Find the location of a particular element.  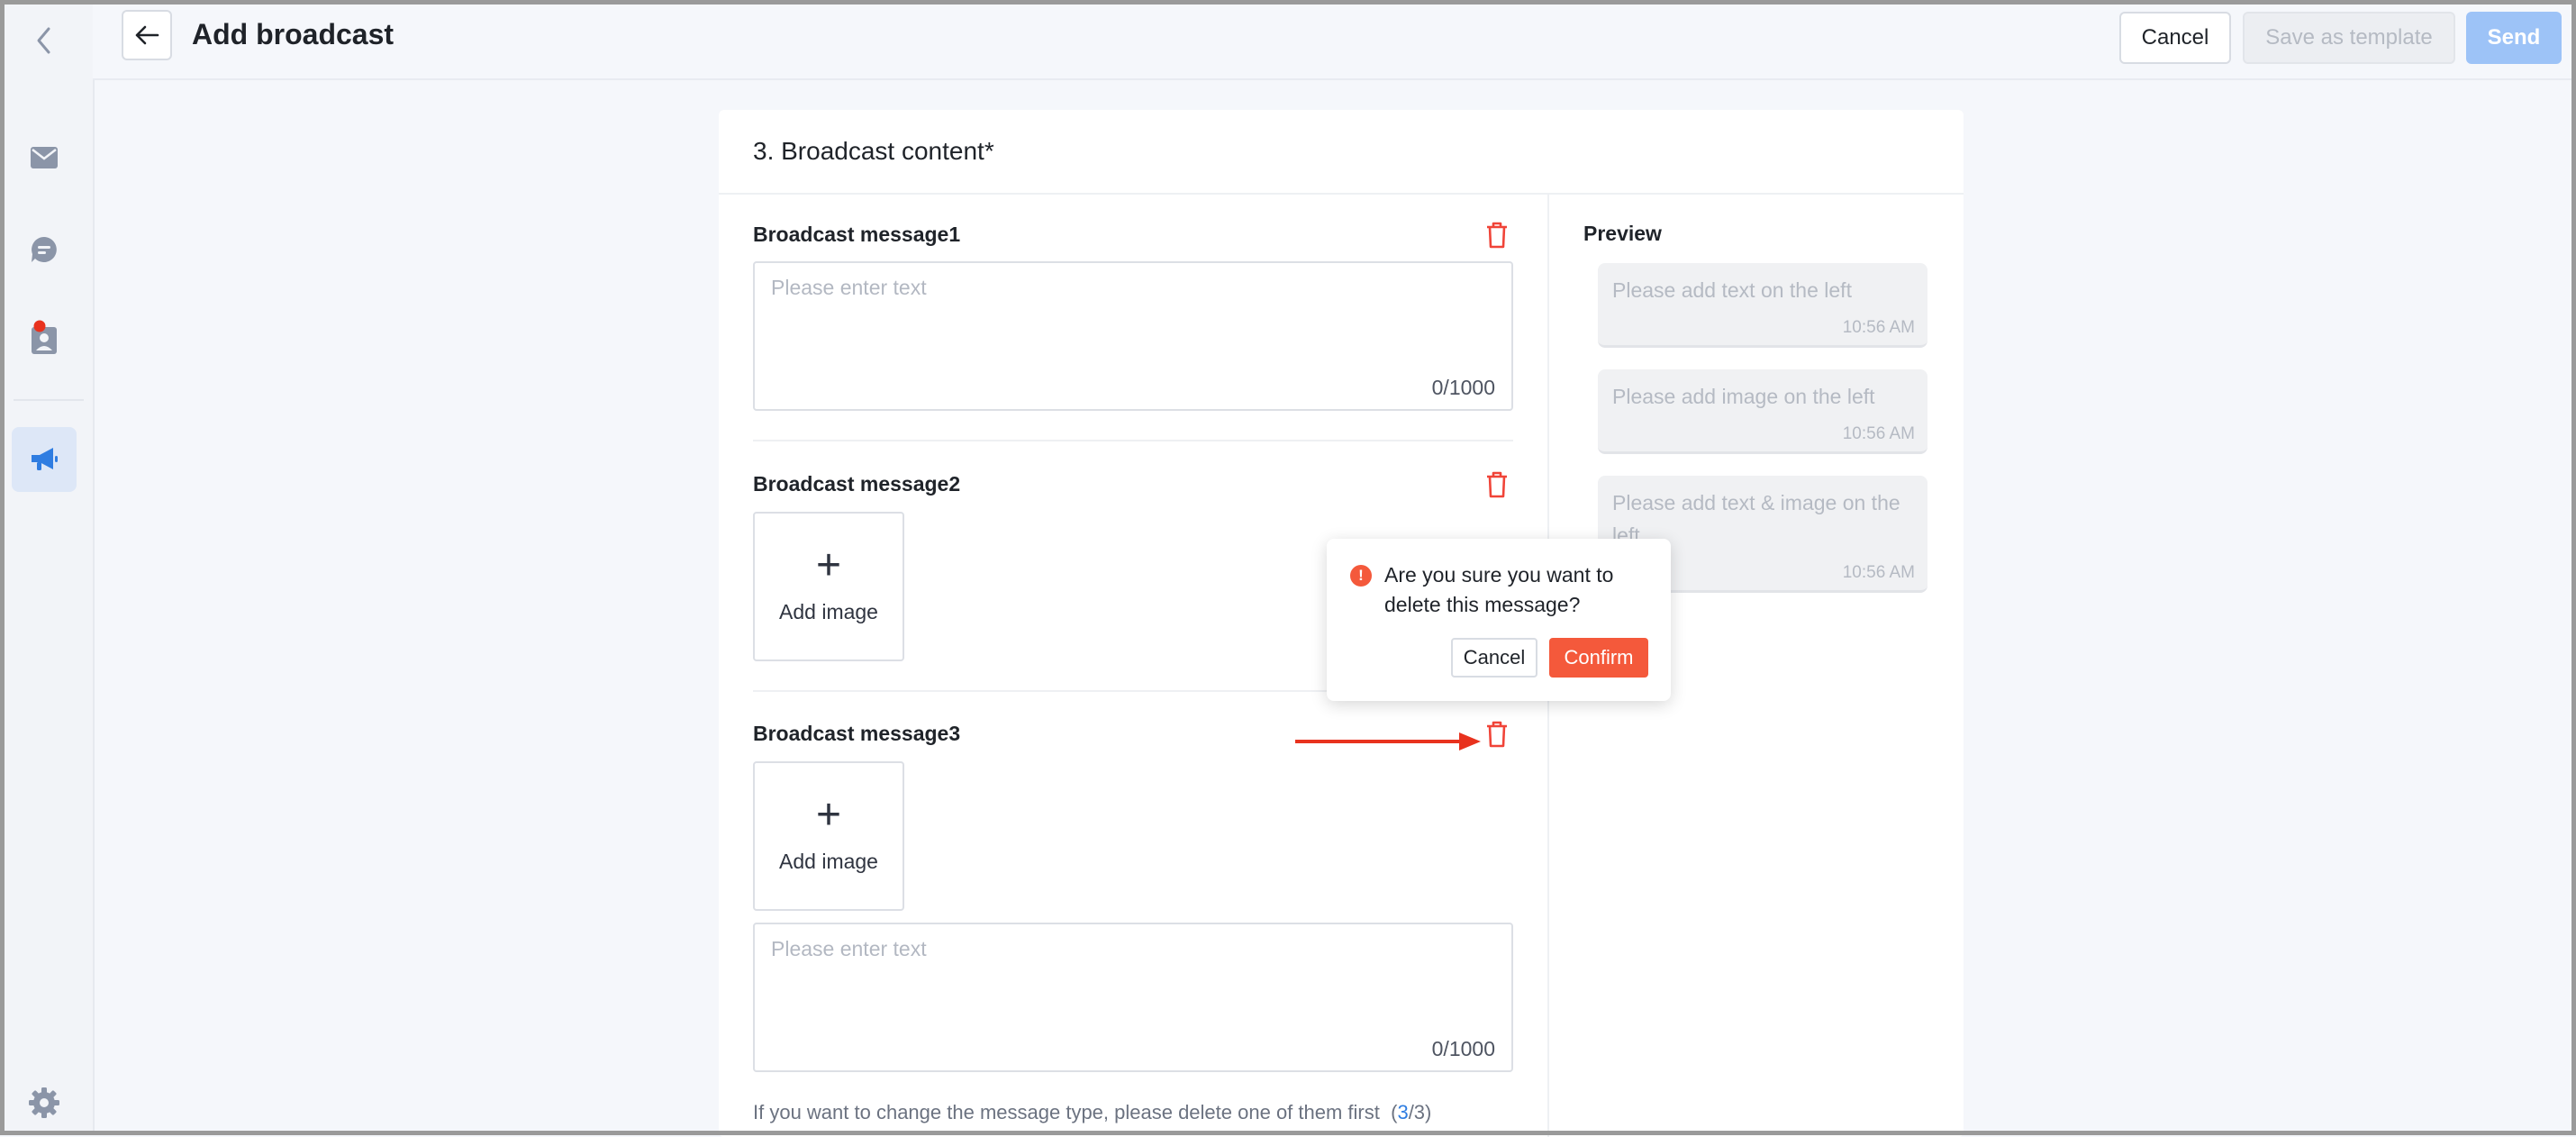

delete-message-1-button is located at coordinates (1497, 235).